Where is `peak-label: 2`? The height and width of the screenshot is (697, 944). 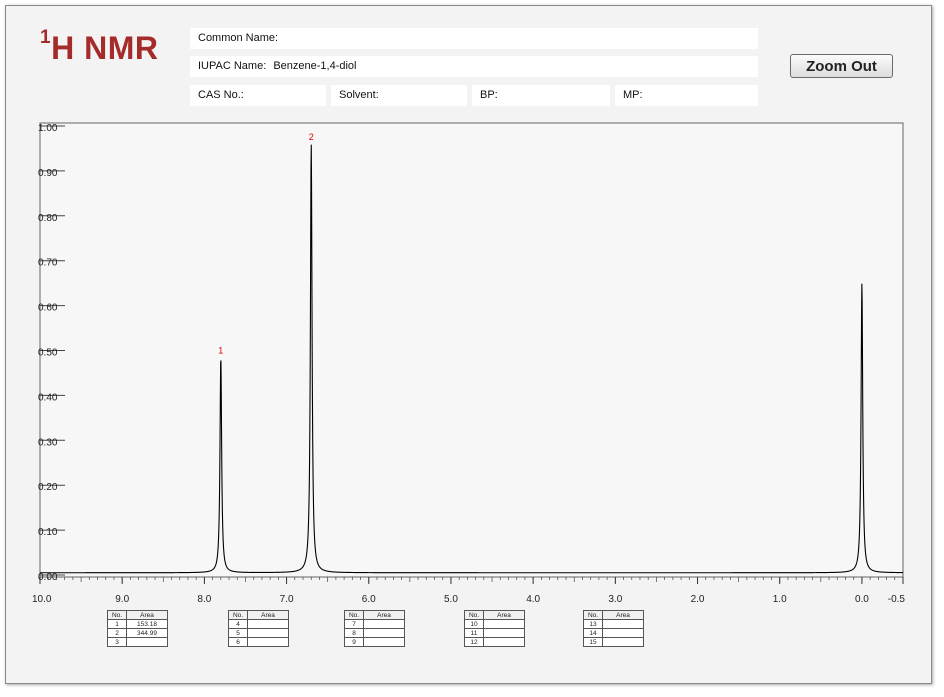 peak-label: 2 is located at coordinates (311, 137).